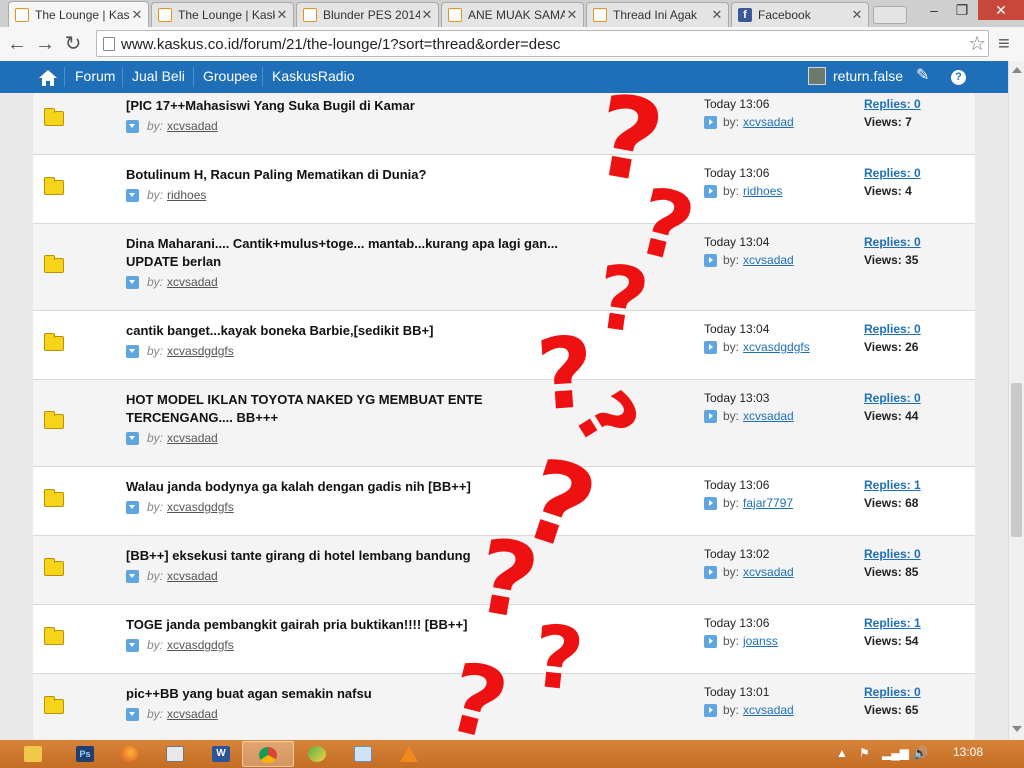 Image resolution: width=1024 pixels, height=768 pixels. Describe the element at coordinates (895, 753) in the screenshot. I see `network-icon: ▂▄▆` at that location.